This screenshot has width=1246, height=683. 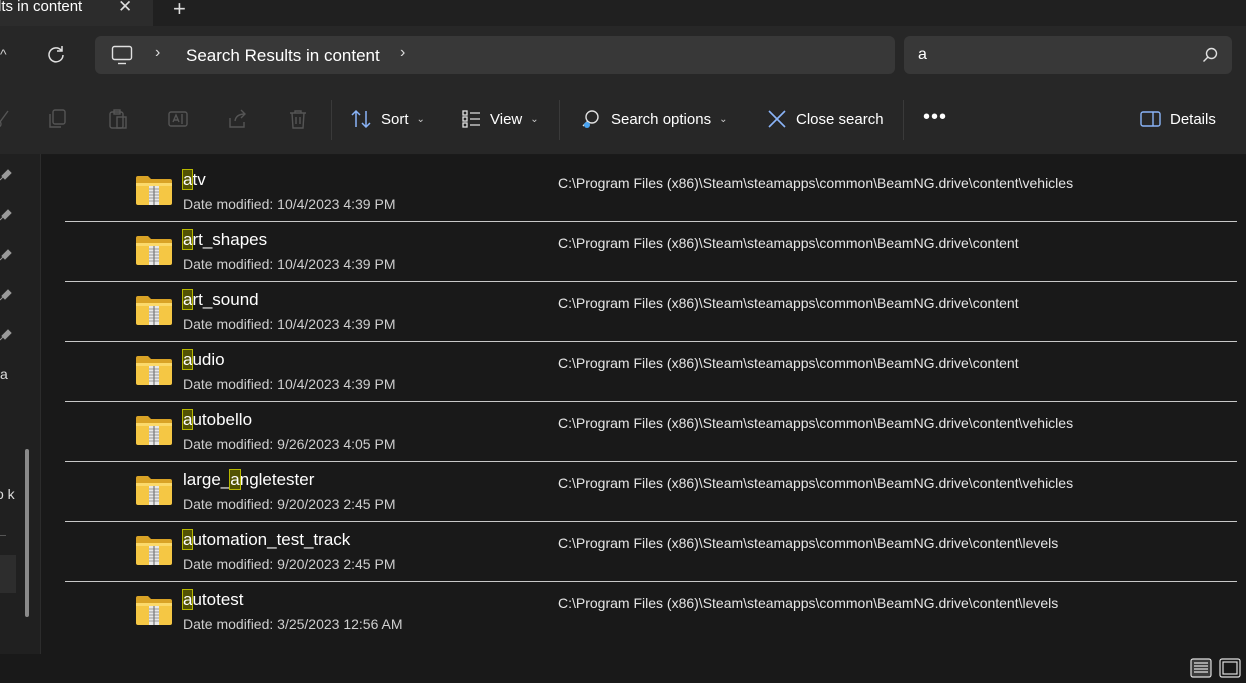 I want to click on refresh-icon, so click(x=56, y=56).